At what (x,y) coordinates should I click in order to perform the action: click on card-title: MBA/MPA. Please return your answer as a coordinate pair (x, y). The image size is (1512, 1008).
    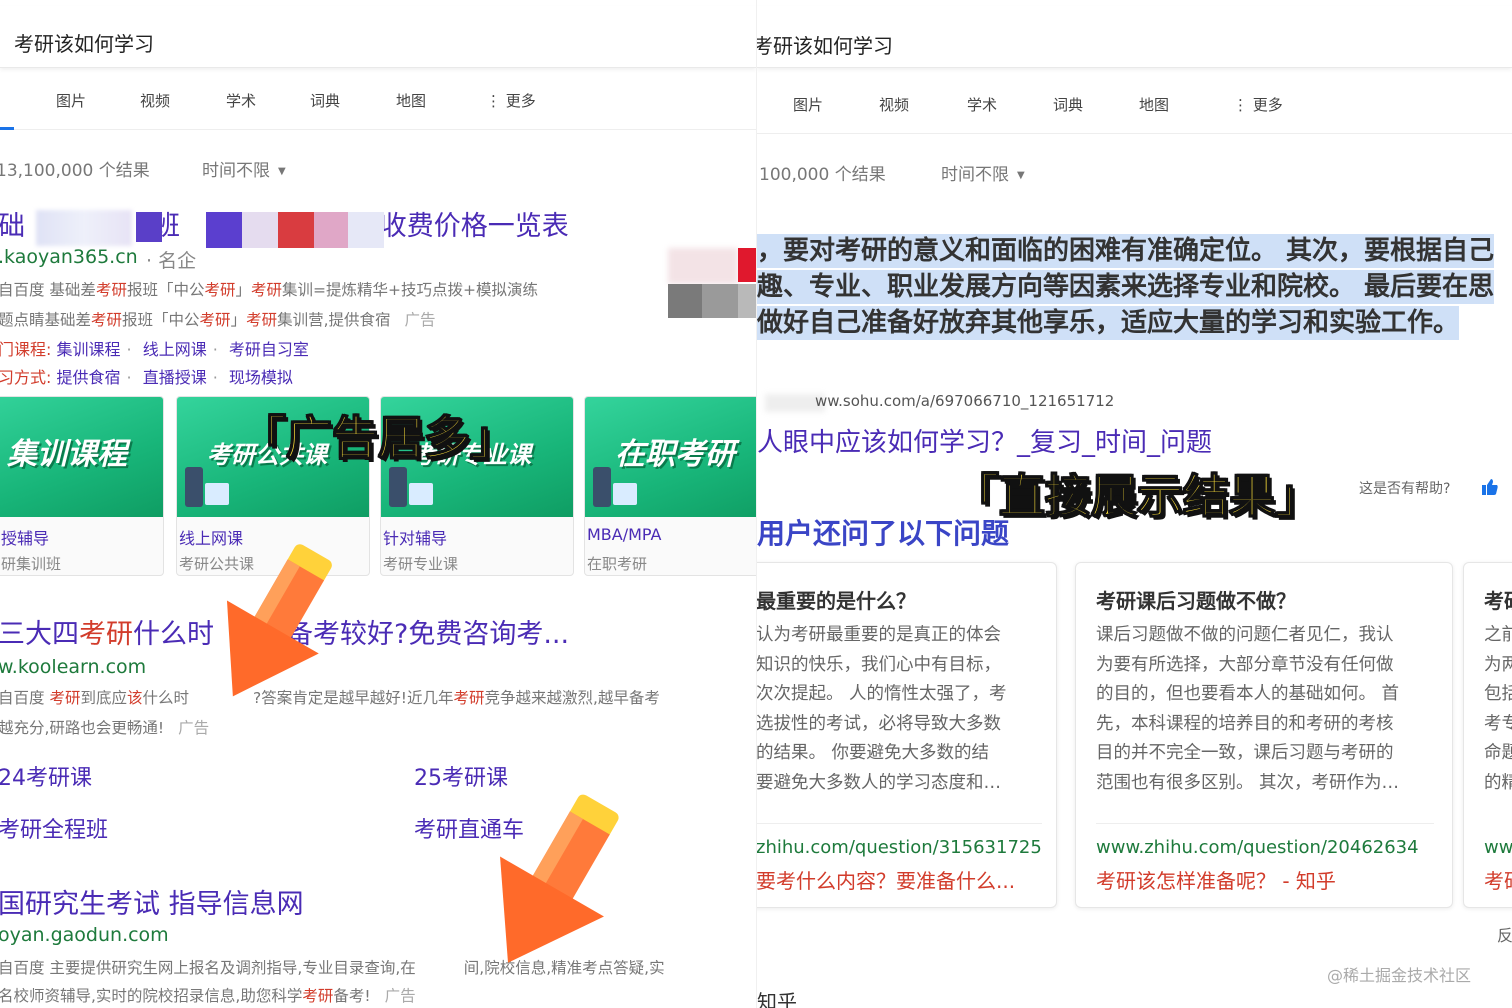
    Looking at the image, I should click on (624, 534).